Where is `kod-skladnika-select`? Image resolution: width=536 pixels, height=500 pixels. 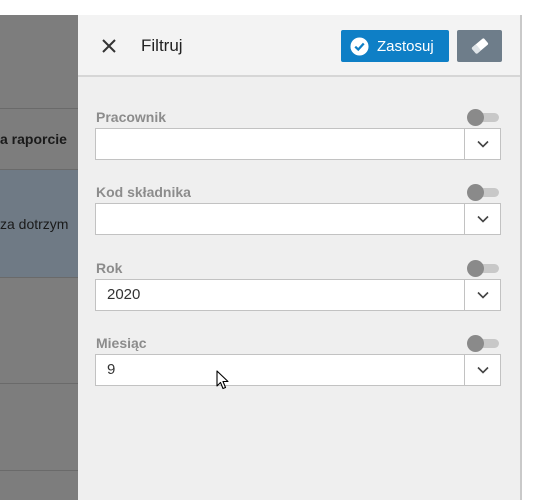 kod-skladnika-select is located at coordinates (298, 219).